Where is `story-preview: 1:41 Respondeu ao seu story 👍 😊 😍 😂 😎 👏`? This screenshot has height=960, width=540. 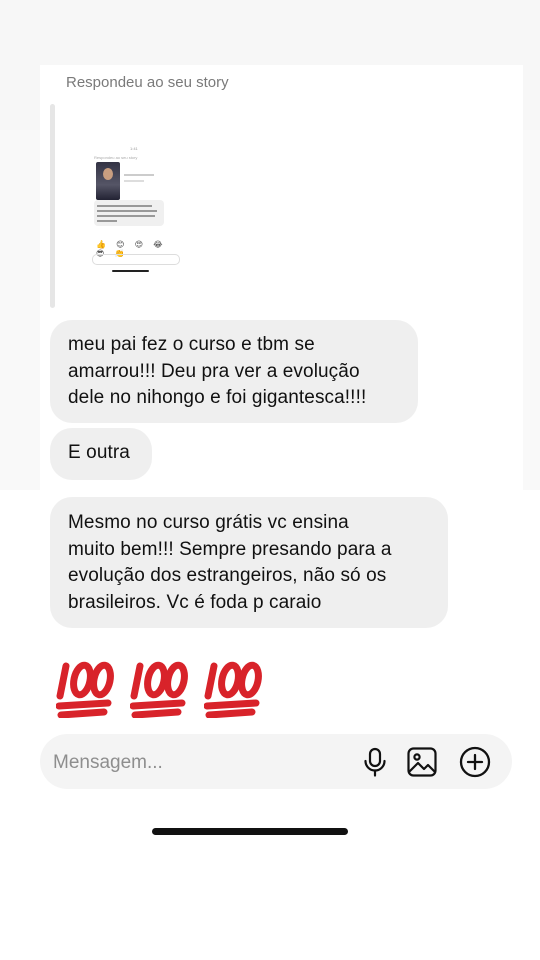
story-preview: 1:41 Respondeu ao seu story 👍 😊 😍 😂 😎 👏 is located at coordinates (134, 207).